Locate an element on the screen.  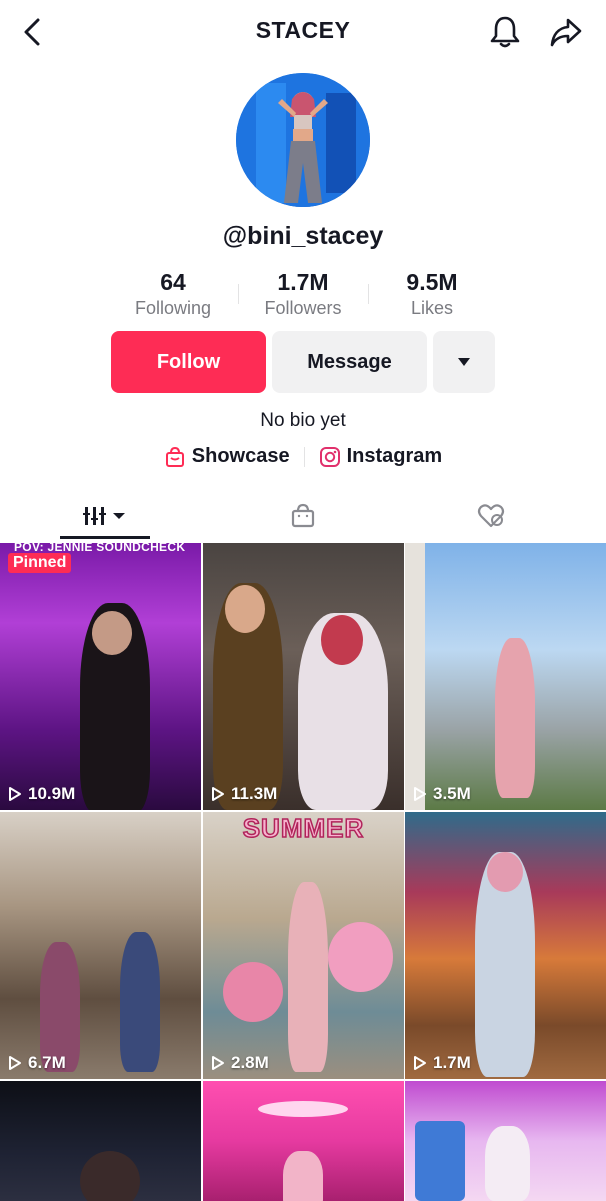
stat-label: Followers is located at coordinates (303, 308).